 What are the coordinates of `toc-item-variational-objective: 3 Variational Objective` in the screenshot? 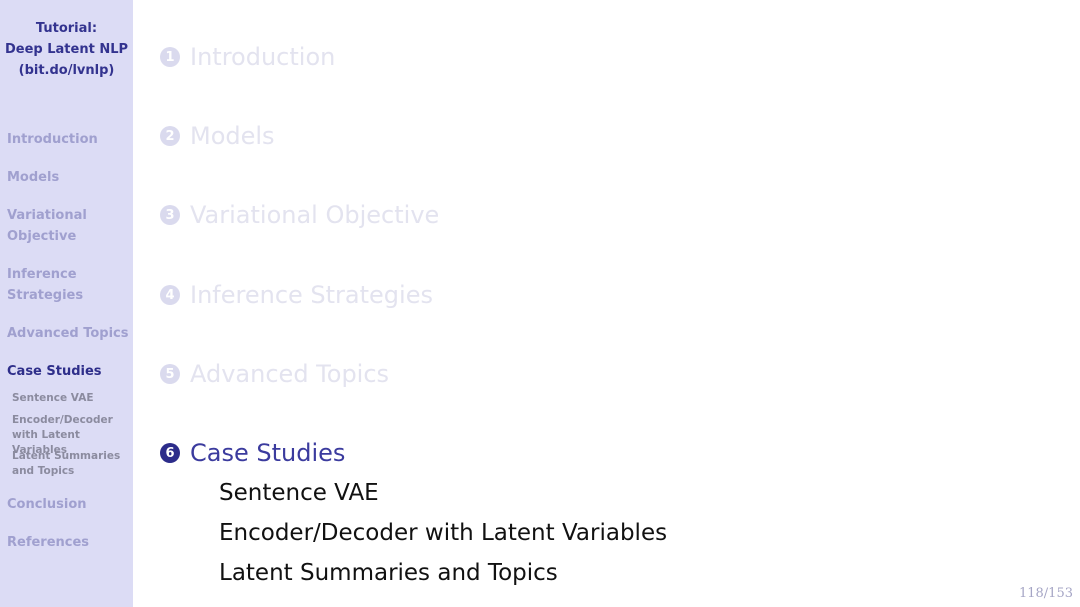 It's located at (299, 215).